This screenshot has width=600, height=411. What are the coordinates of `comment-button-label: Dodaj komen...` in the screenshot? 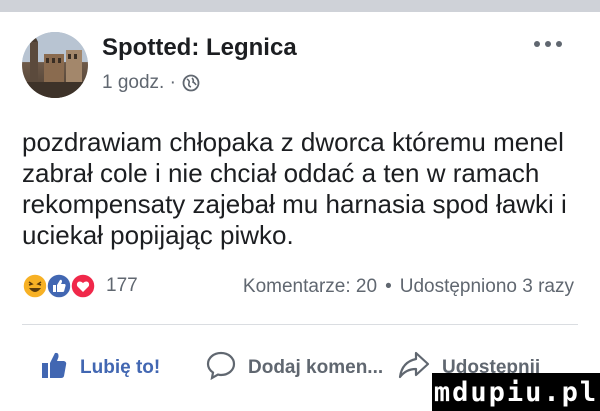 It's located at (316, 367).